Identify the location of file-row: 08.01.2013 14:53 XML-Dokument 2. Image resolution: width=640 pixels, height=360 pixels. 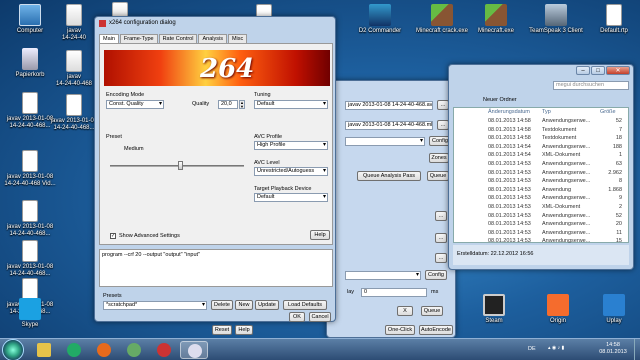
(541, 208).